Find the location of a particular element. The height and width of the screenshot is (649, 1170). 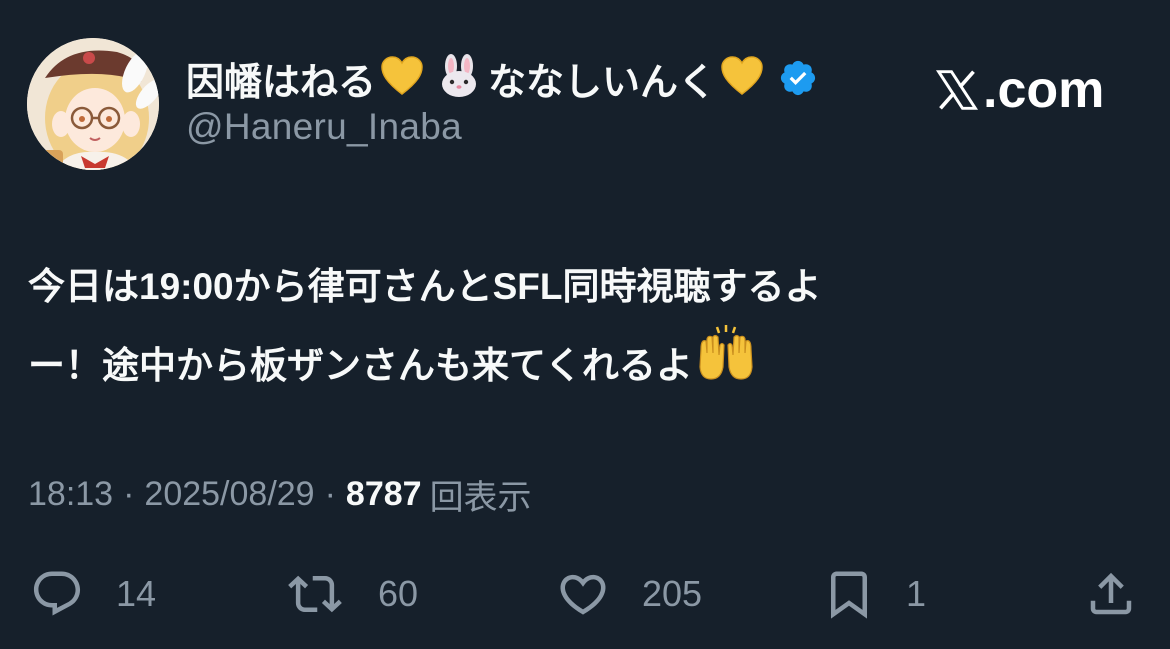

tweet-date: 2025/08/29 is located at coordinates (229, 494).